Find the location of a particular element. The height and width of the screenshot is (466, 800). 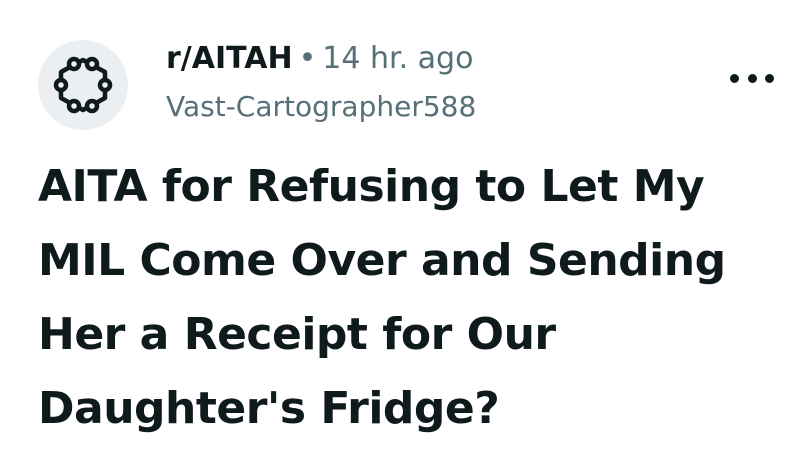

subreddit-network-icon is located at coordinates (83, 85).